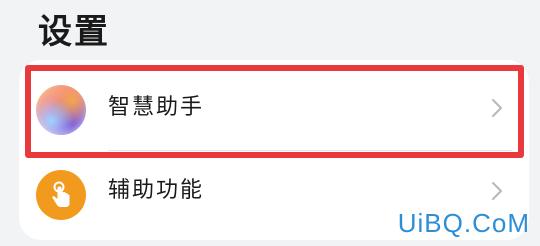  I want to click on accessibility-hand-icon, so click(61, 195).